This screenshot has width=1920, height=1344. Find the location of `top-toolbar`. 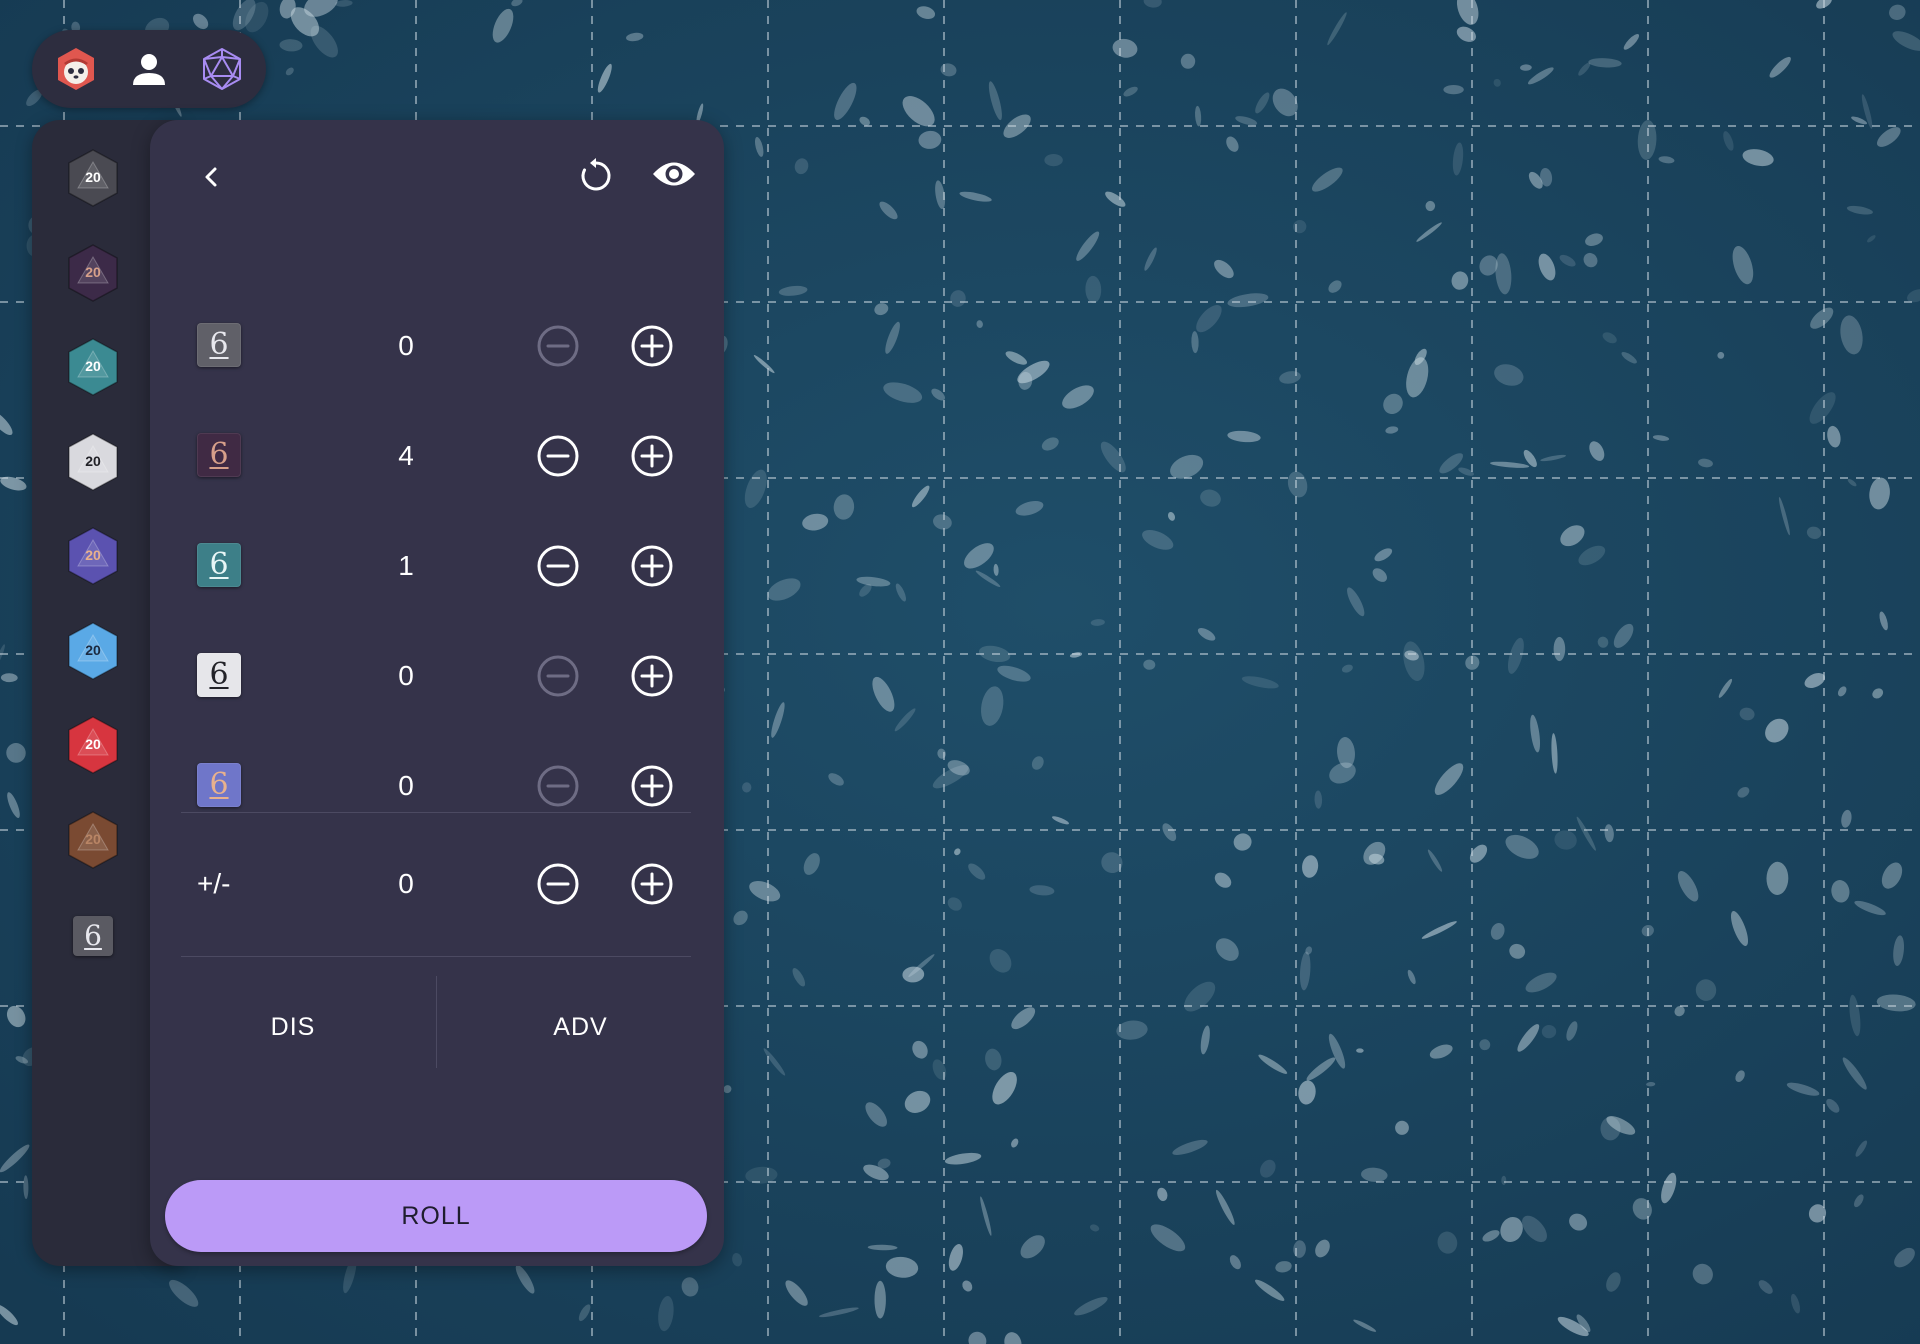

top-toolbar is located at coordinates (149, 69).